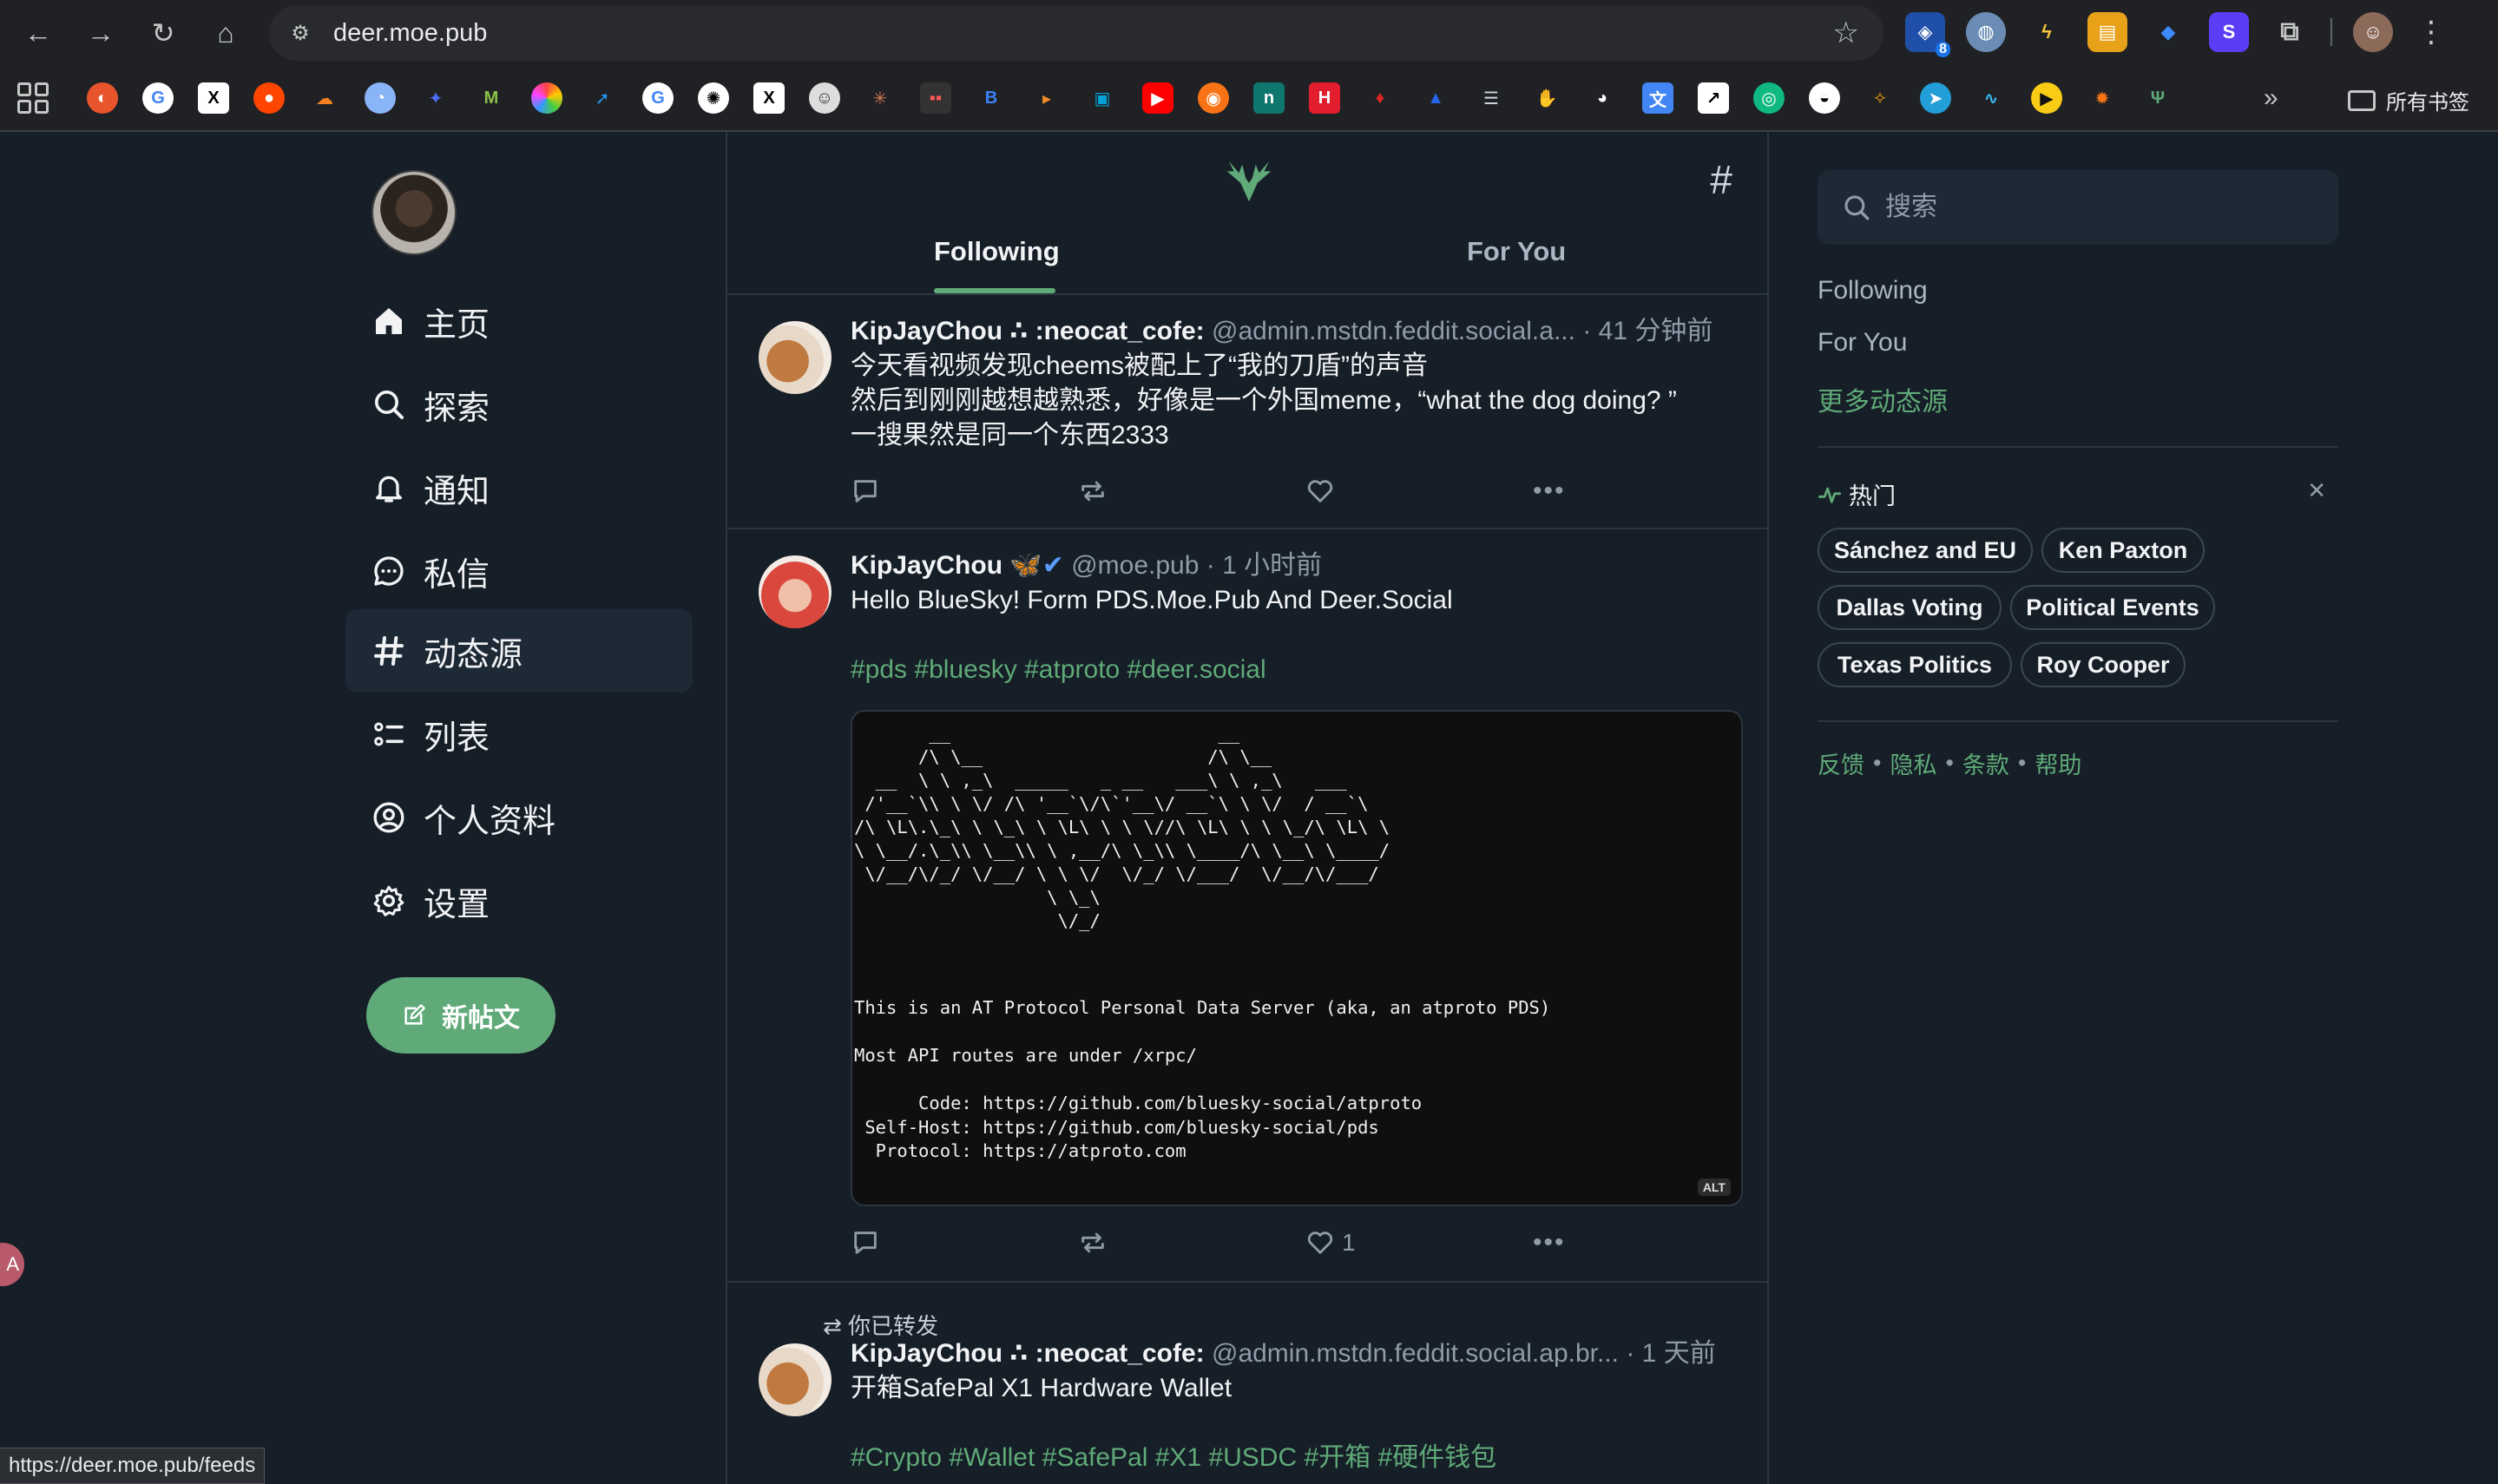  What do you see at coordinates (1046, 98) in the screenshot?
I see `bookmark-play-icon: ▸` at bounding box center [1046, 98].